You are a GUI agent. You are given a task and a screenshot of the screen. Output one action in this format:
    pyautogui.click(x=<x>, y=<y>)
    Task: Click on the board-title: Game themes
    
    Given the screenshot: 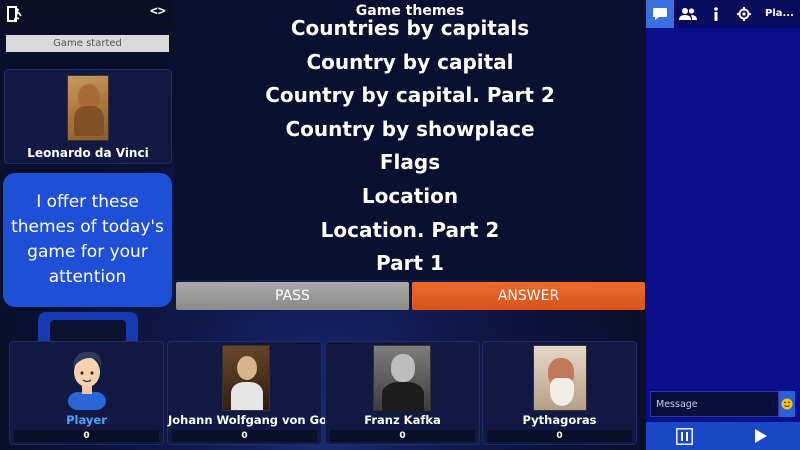 What is the action you would take?
    pyautogui.click(x=410, y=11)
    